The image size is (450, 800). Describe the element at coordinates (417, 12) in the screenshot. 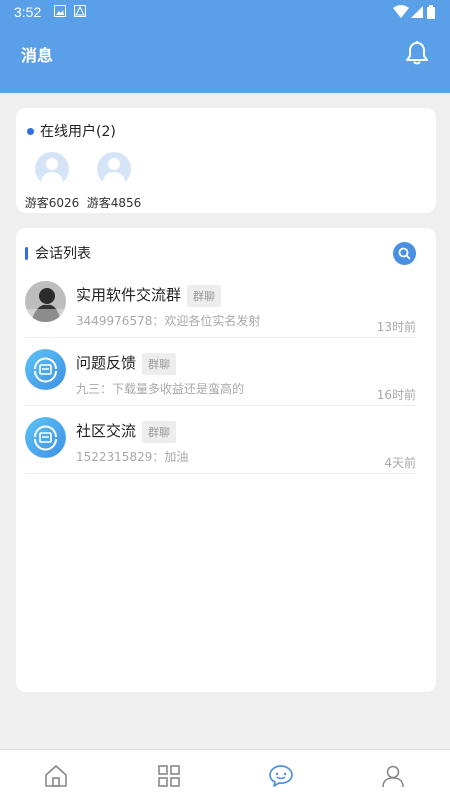

I see `signal-icon` at that location.